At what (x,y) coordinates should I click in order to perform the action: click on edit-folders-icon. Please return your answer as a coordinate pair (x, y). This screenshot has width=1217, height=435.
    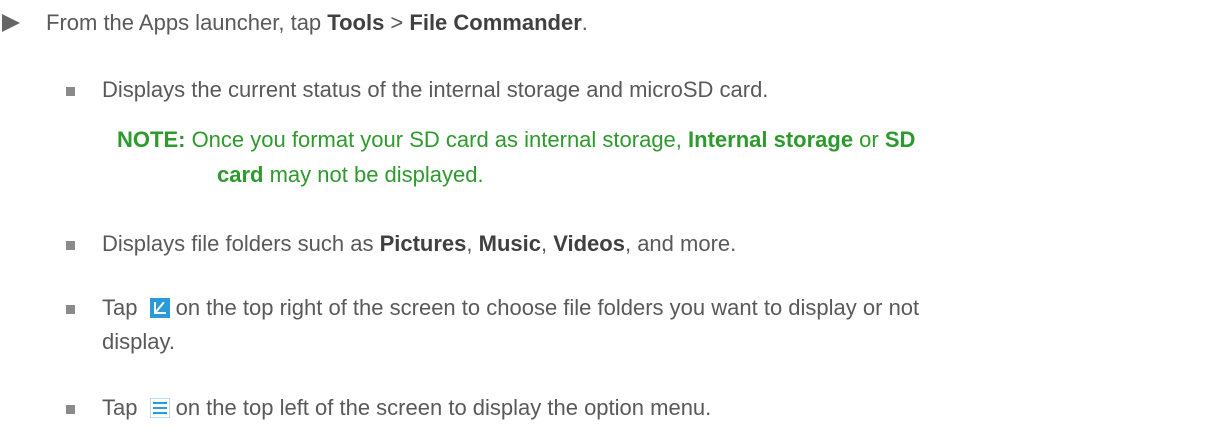
    Looking at the image, I should click on (159, 308).